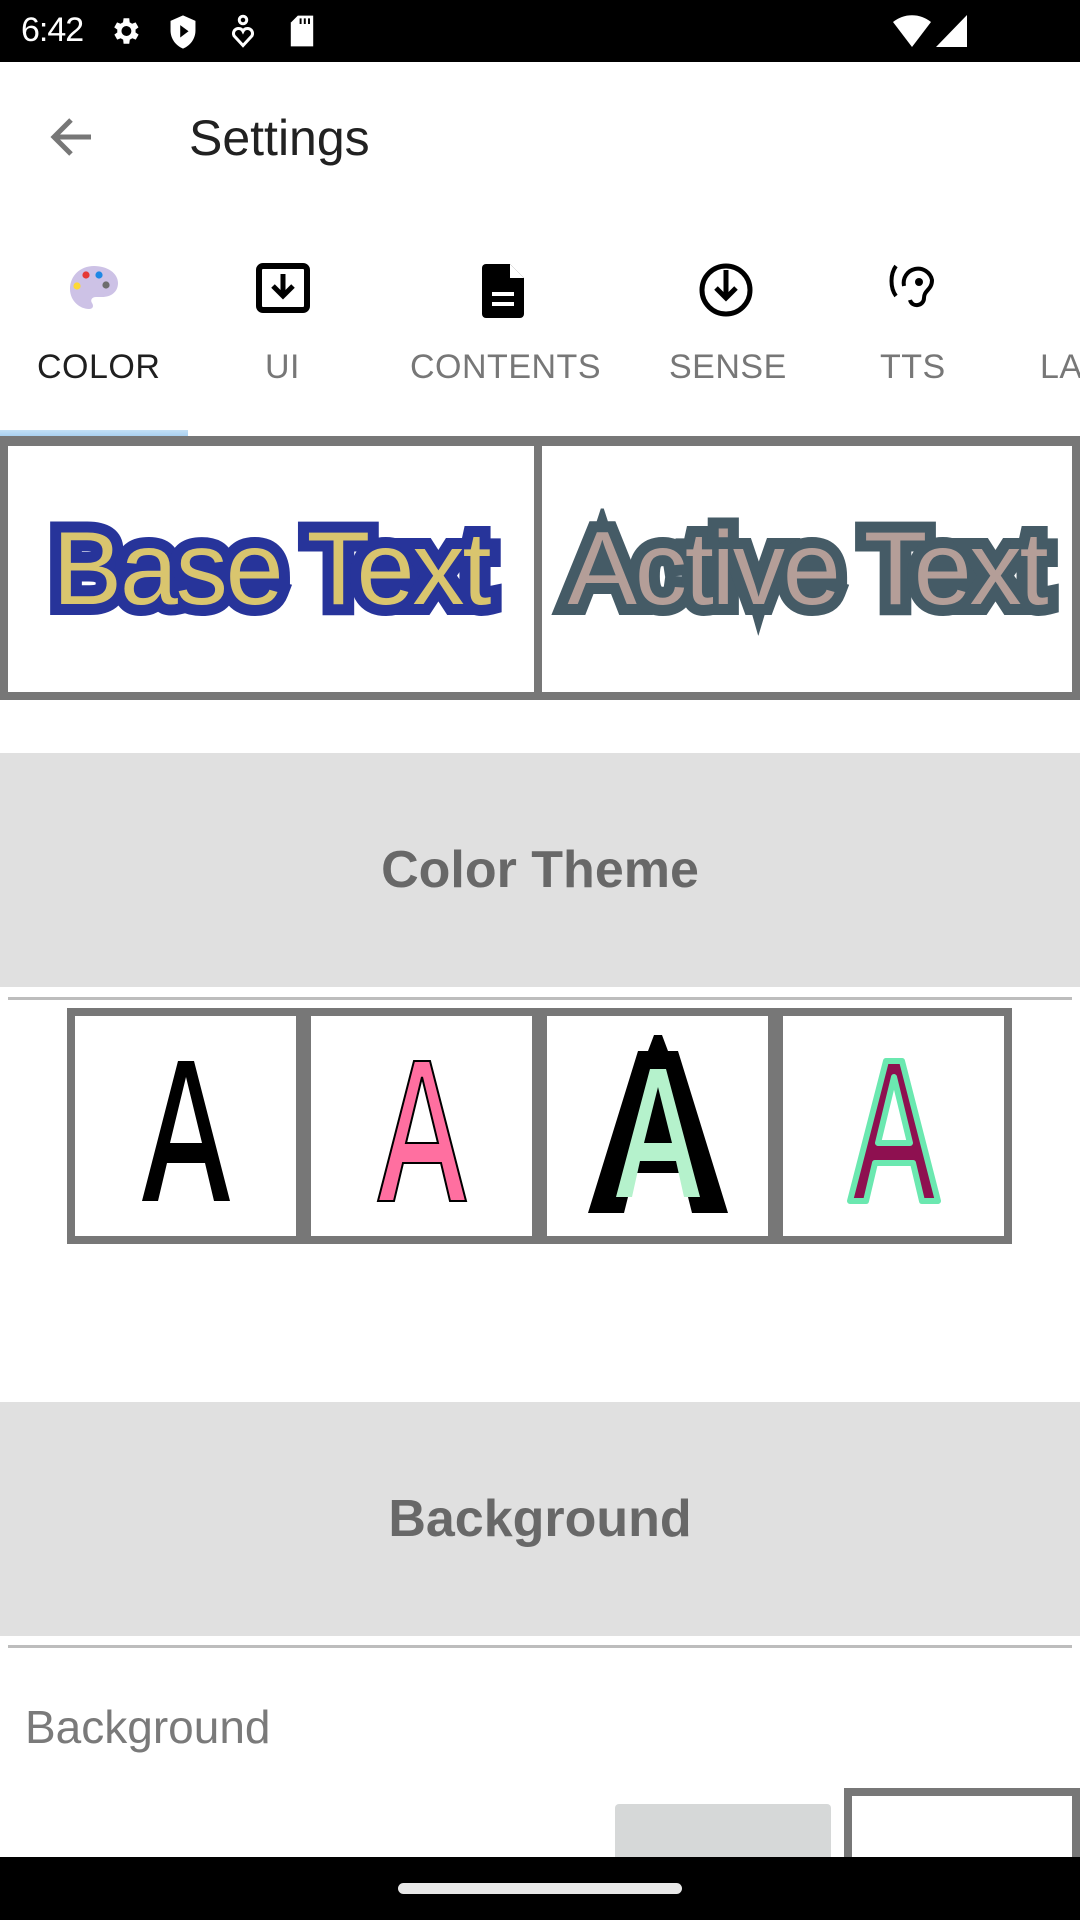 This screenshot has height=1920, width=1080. Describe the element at coordinates (279, 138) in the screenshot. I see `page-title: Settings` at that location.